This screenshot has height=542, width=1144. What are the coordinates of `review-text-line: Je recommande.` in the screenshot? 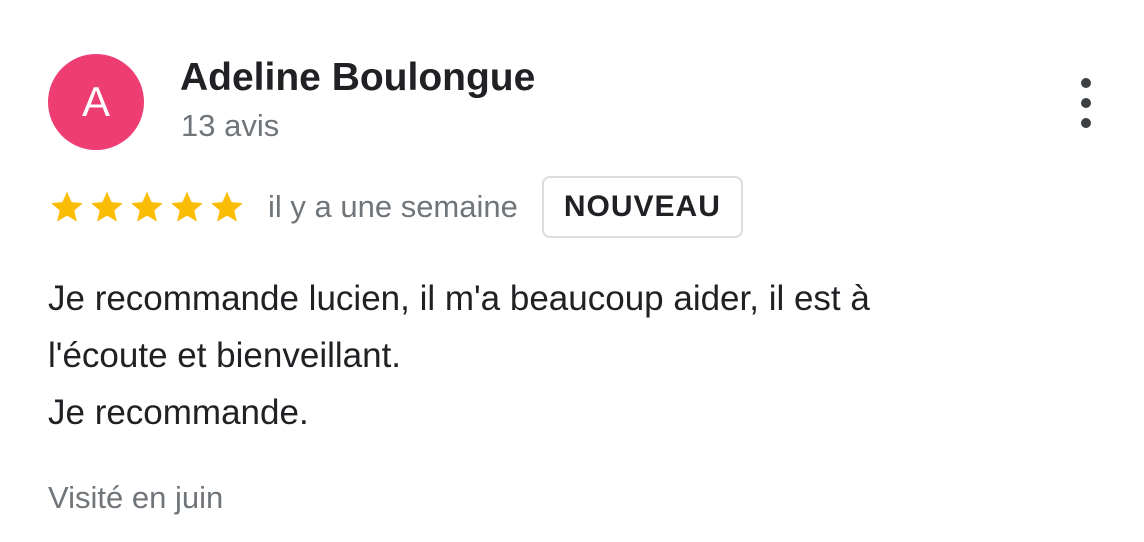 It's located at (178, 412).